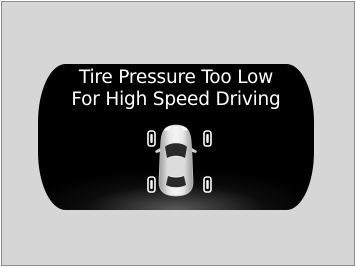  Describe the element at coordinates (207, 138) in the screenshot. I see `tire-front-right-icon` at that location.